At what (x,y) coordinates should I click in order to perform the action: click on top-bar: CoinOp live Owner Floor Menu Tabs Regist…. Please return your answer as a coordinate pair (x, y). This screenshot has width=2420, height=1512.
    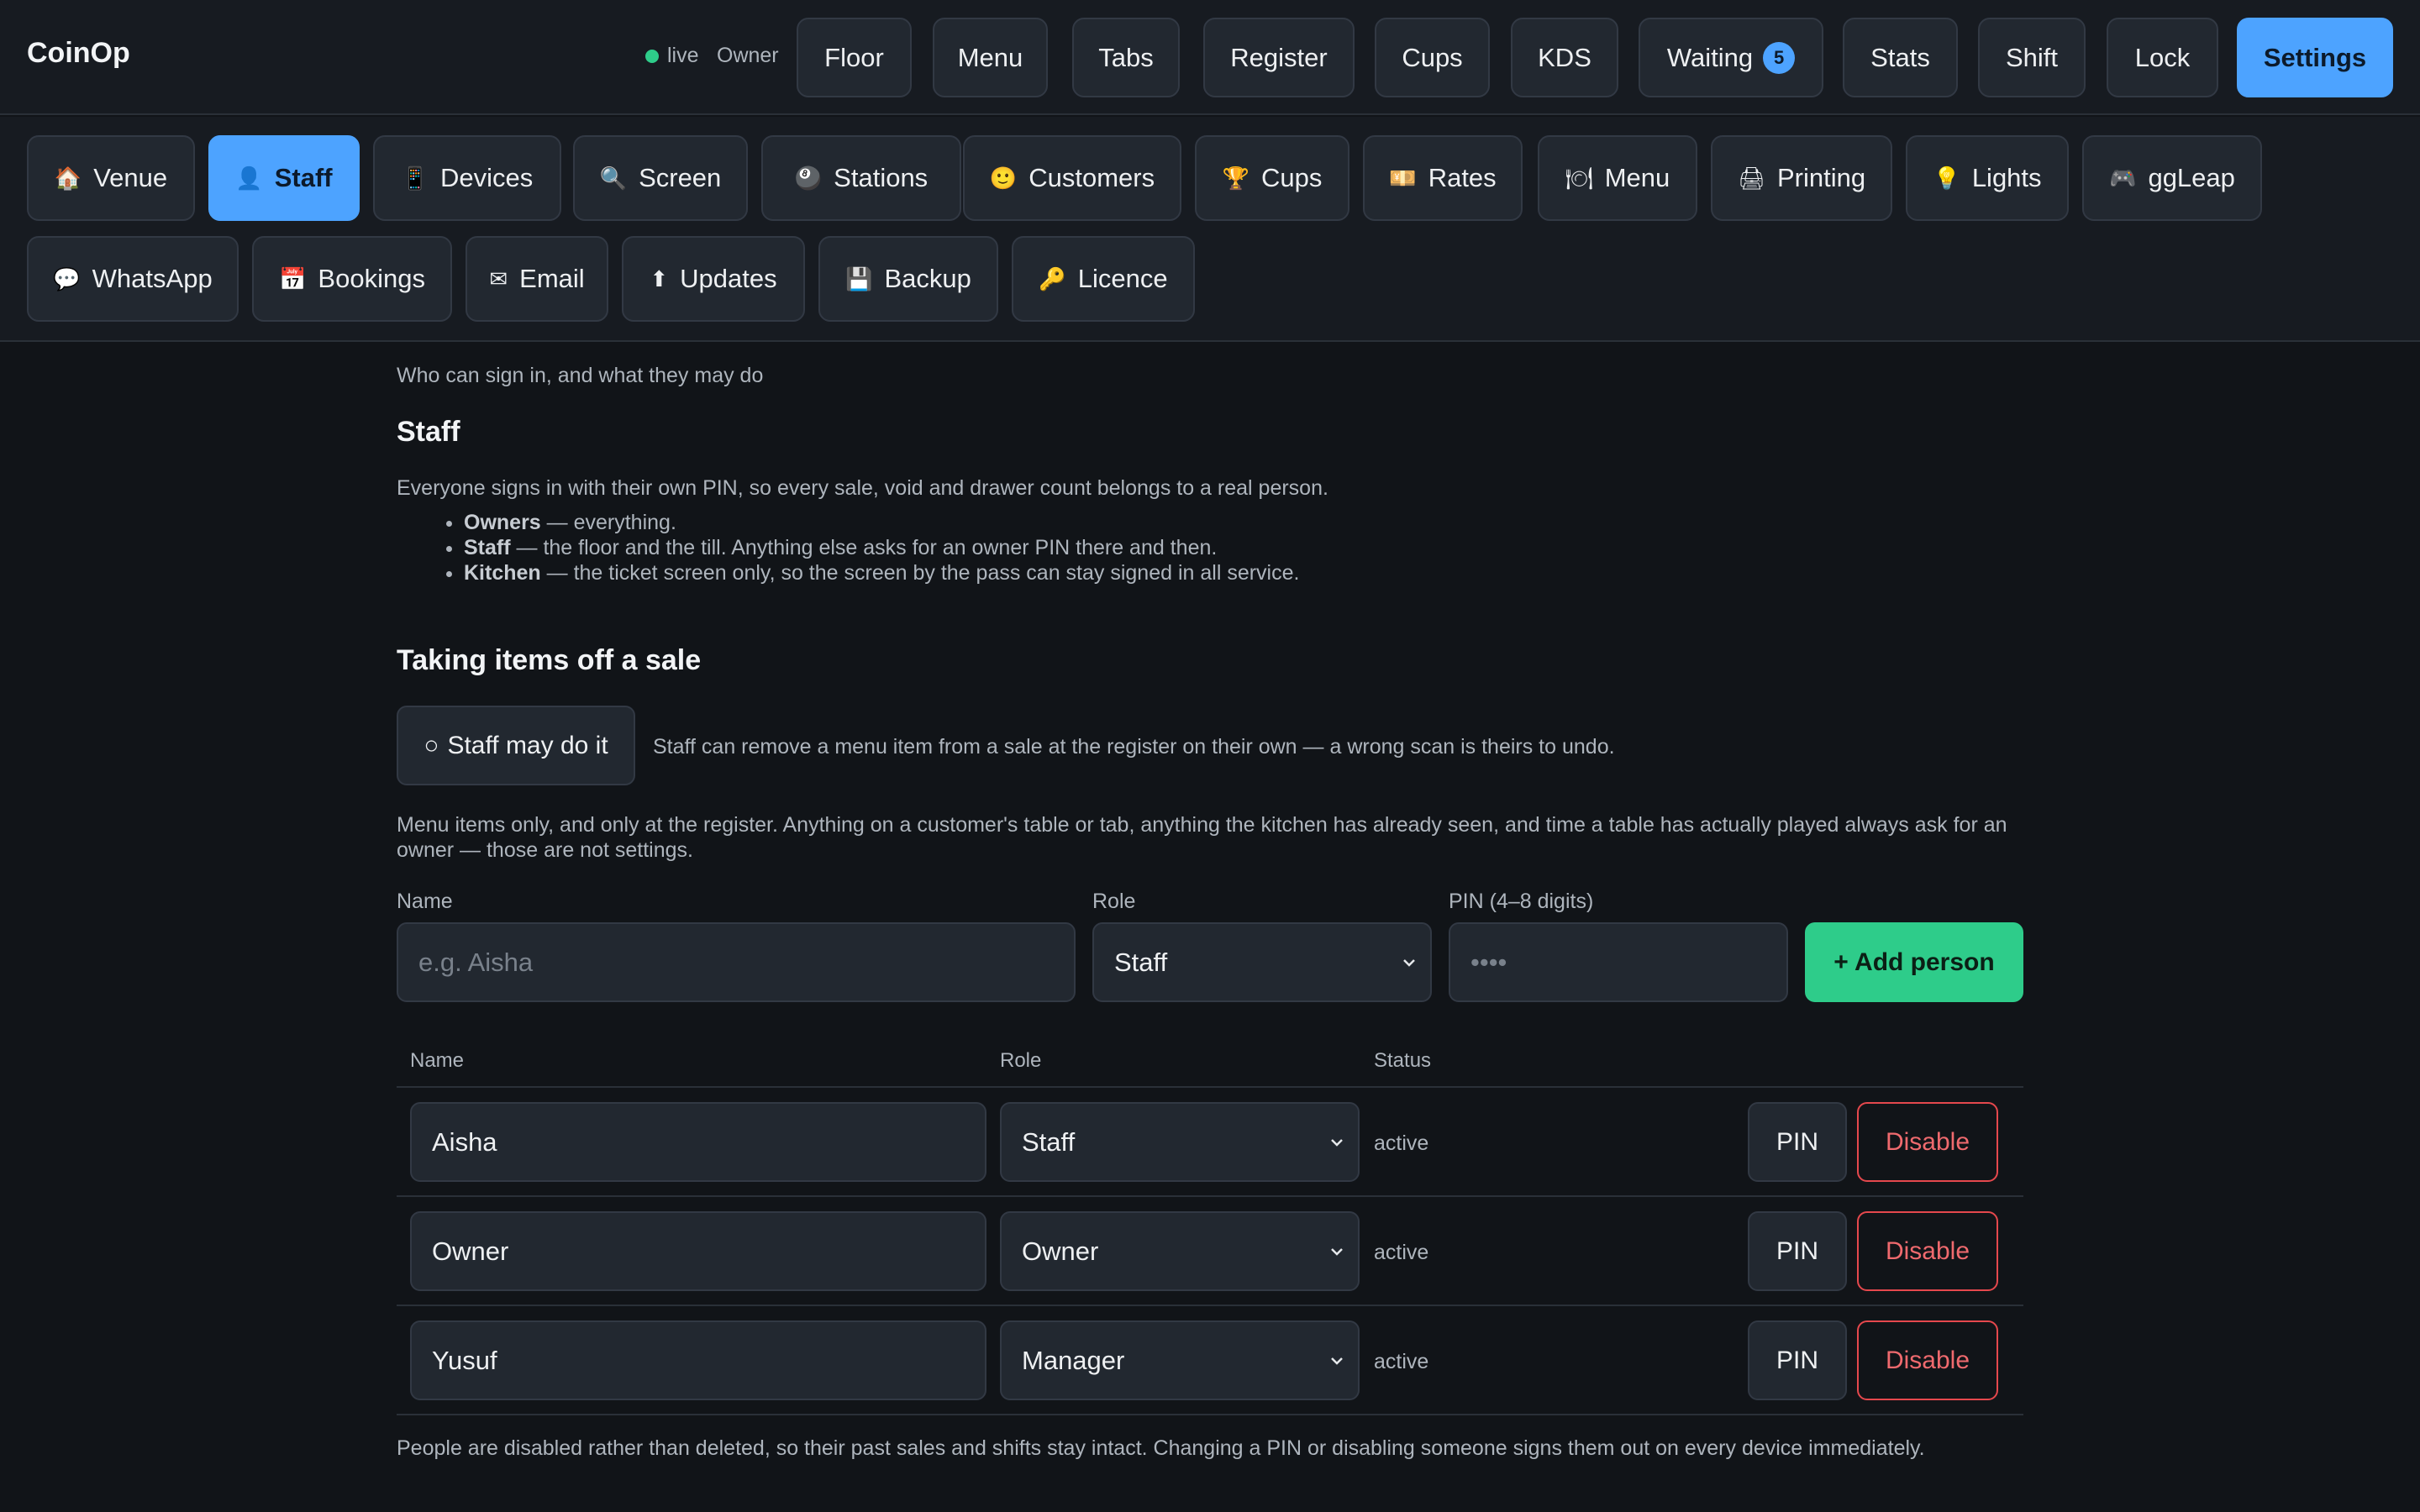
    Looking at the image, I should click on (1210, 57).